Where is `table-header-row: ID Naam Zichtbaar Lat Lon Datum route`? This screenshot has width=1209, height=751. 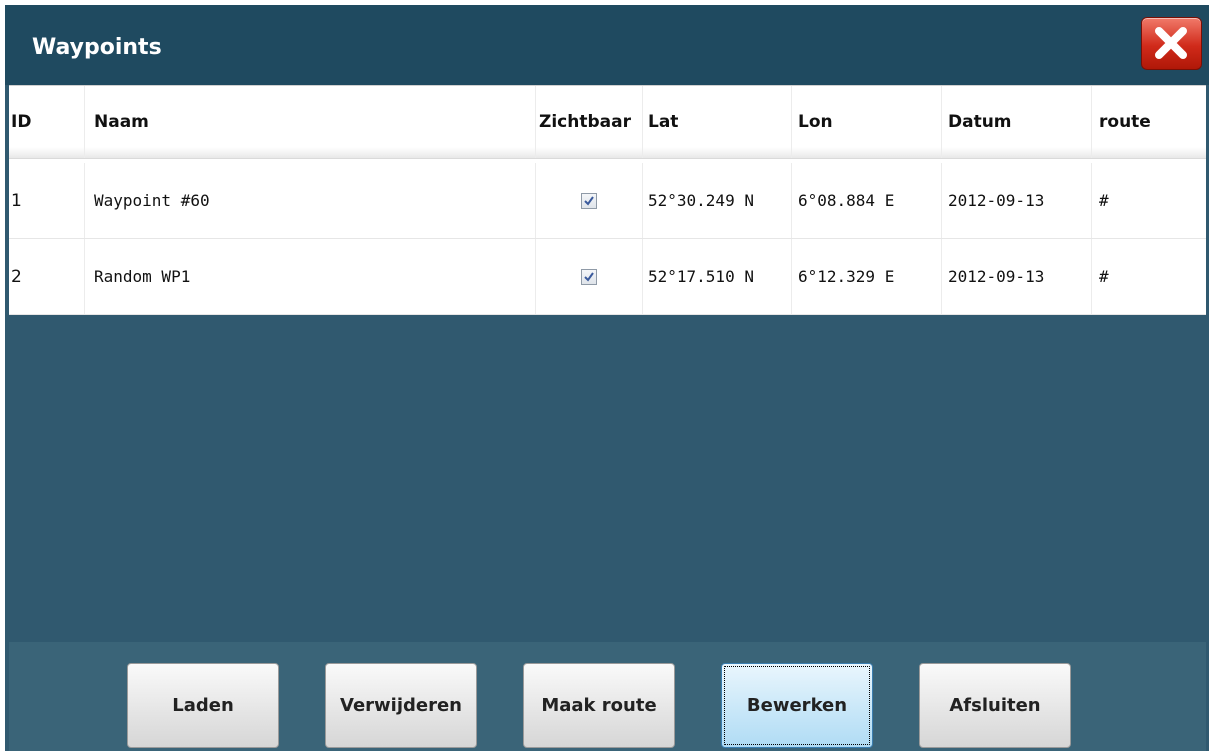
table-header-row: ID Naam Zichtbaar Lat Lon Datum route is located at coordinates (607, 122).